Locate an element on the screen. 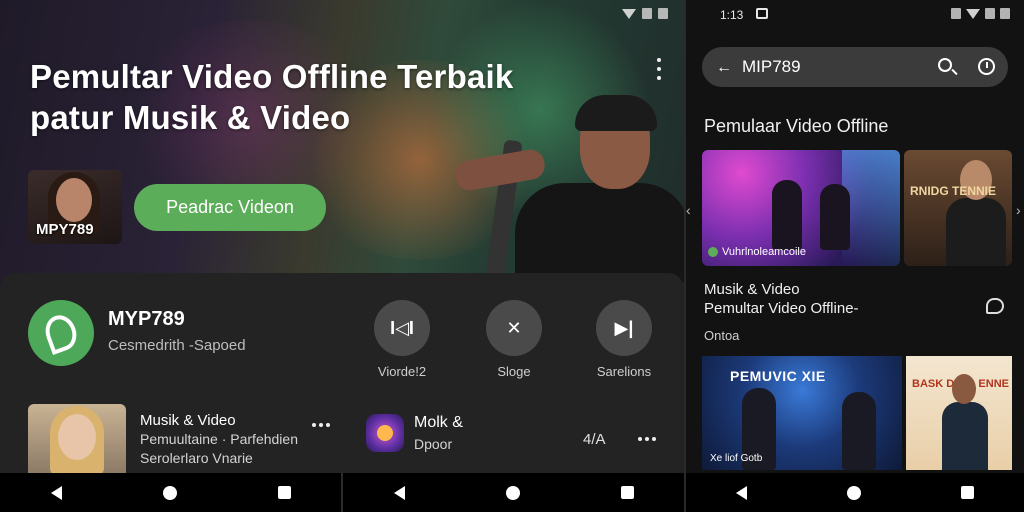 This screenshot has height=512, width=1024. poster-banner: PEMUVIC XIE is located at coordinates (778, 376).